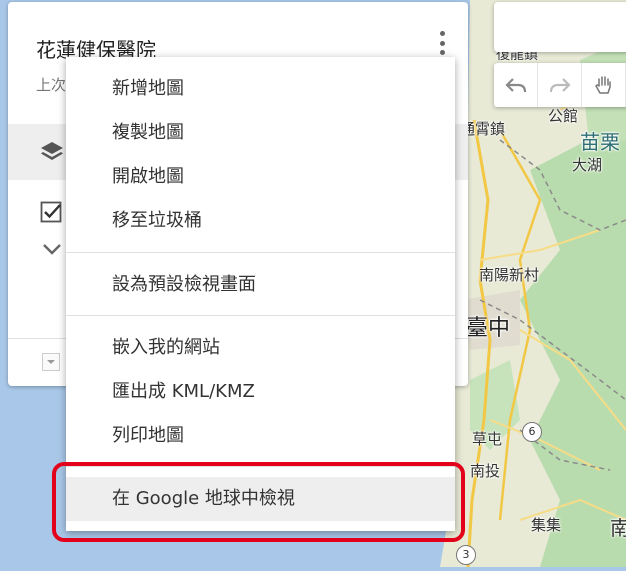  Describe the element at coordinates (587, 165) in the screenshot. I see `map-label-dahu: 大湖` at that location.